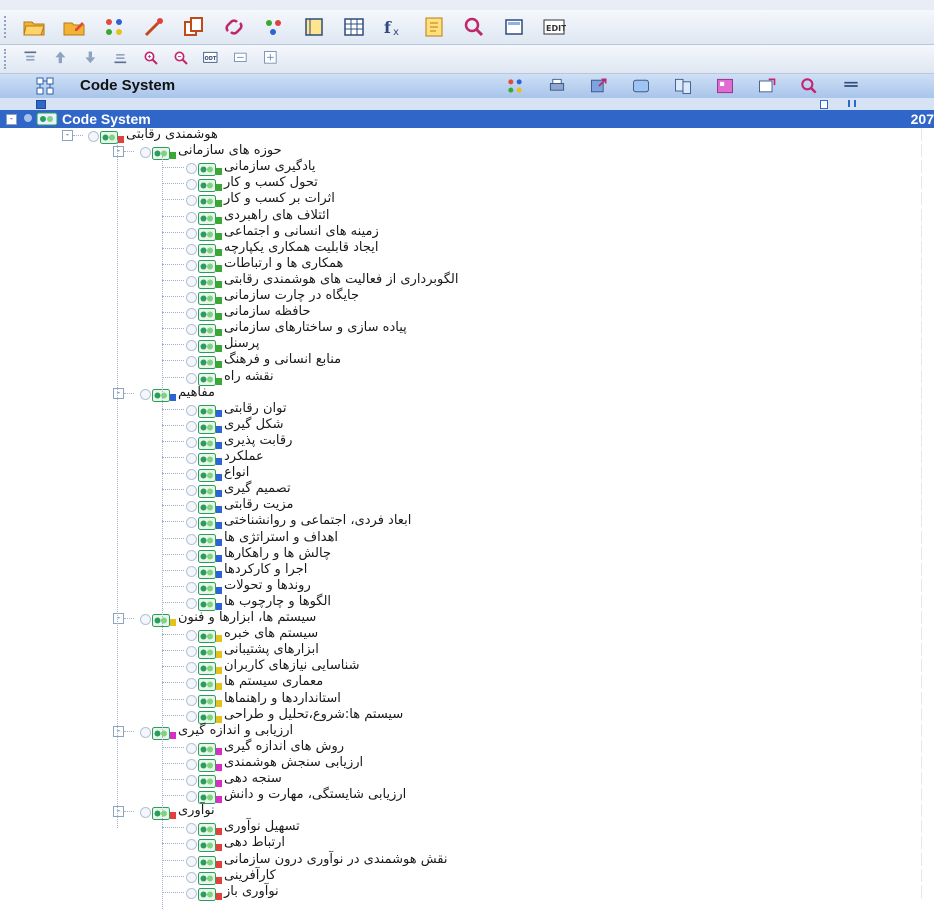  I want to click on tree-row: ارزیابی سنجش هوشمندی, so click(467, 763).